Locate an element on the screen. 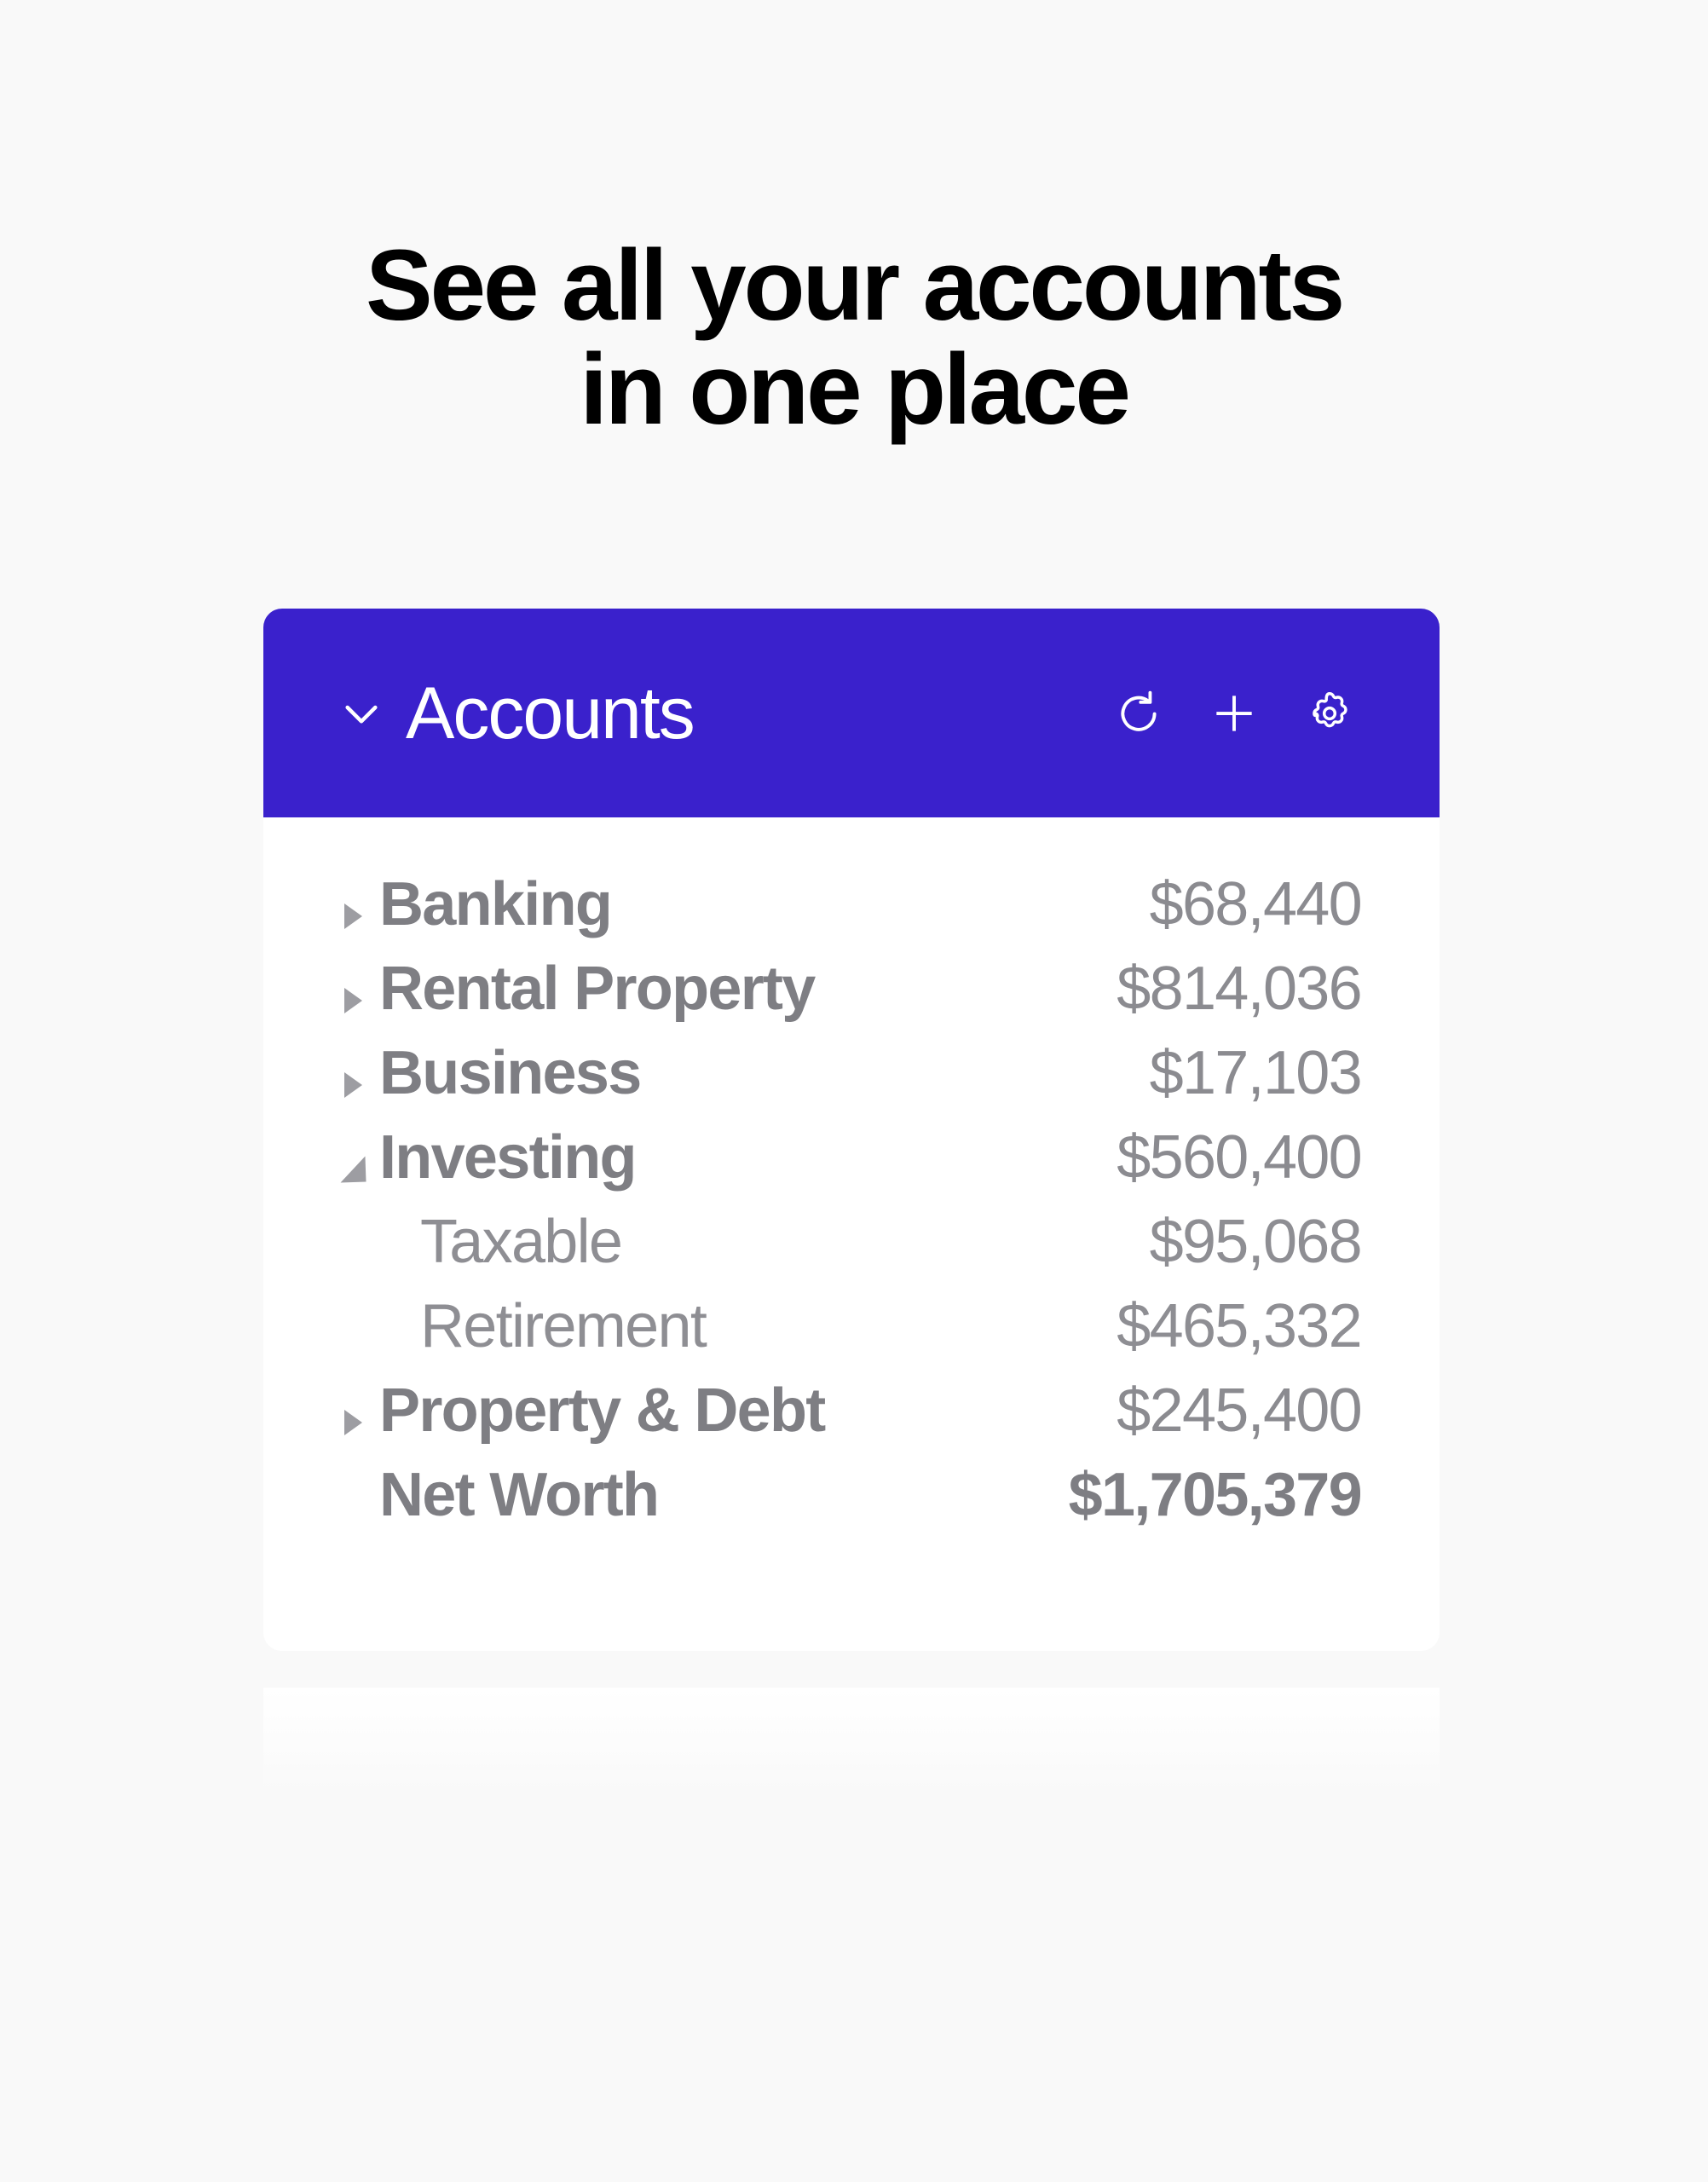 The height and width of the screenshot is (2182, 1708). account-value: $17,103 is located at coordinates (1256, 1073).